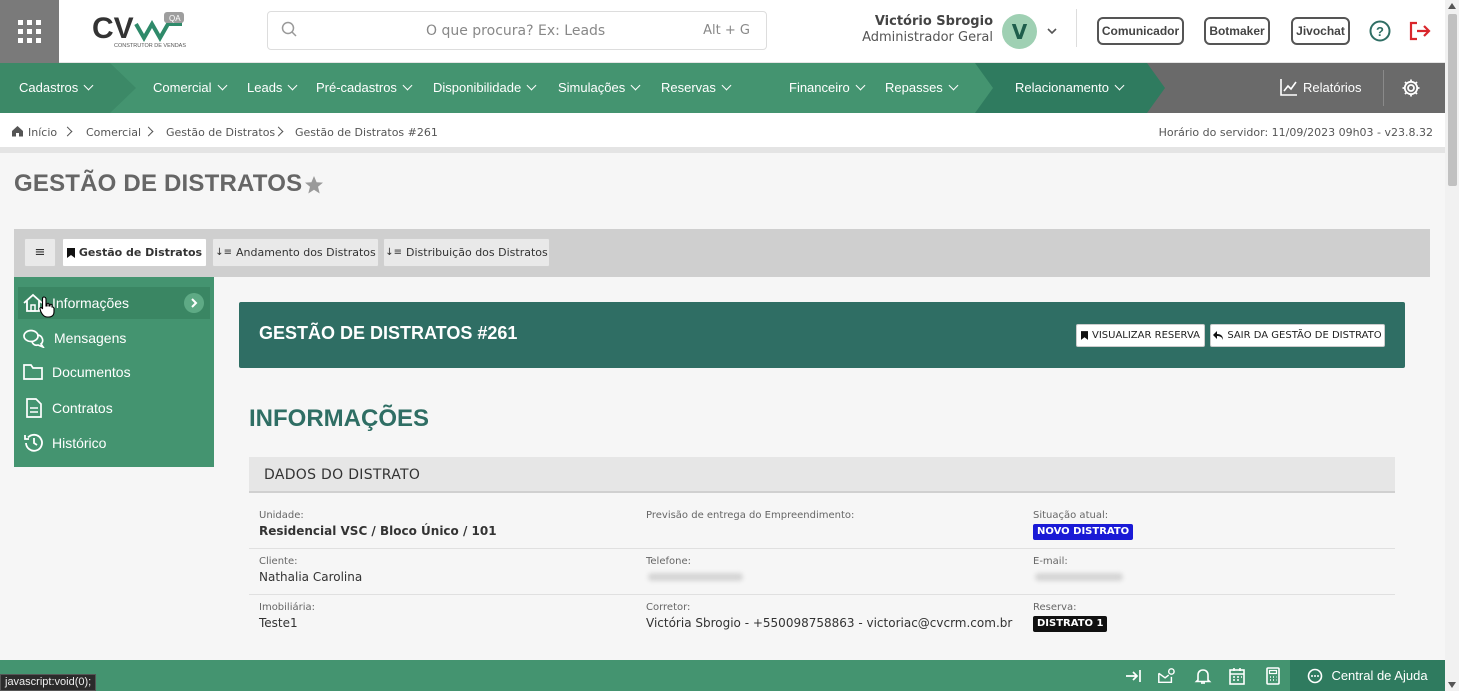  Describe the element at coordinates (1420, 31) in the screenshot. I see `logout-icon` at that location.